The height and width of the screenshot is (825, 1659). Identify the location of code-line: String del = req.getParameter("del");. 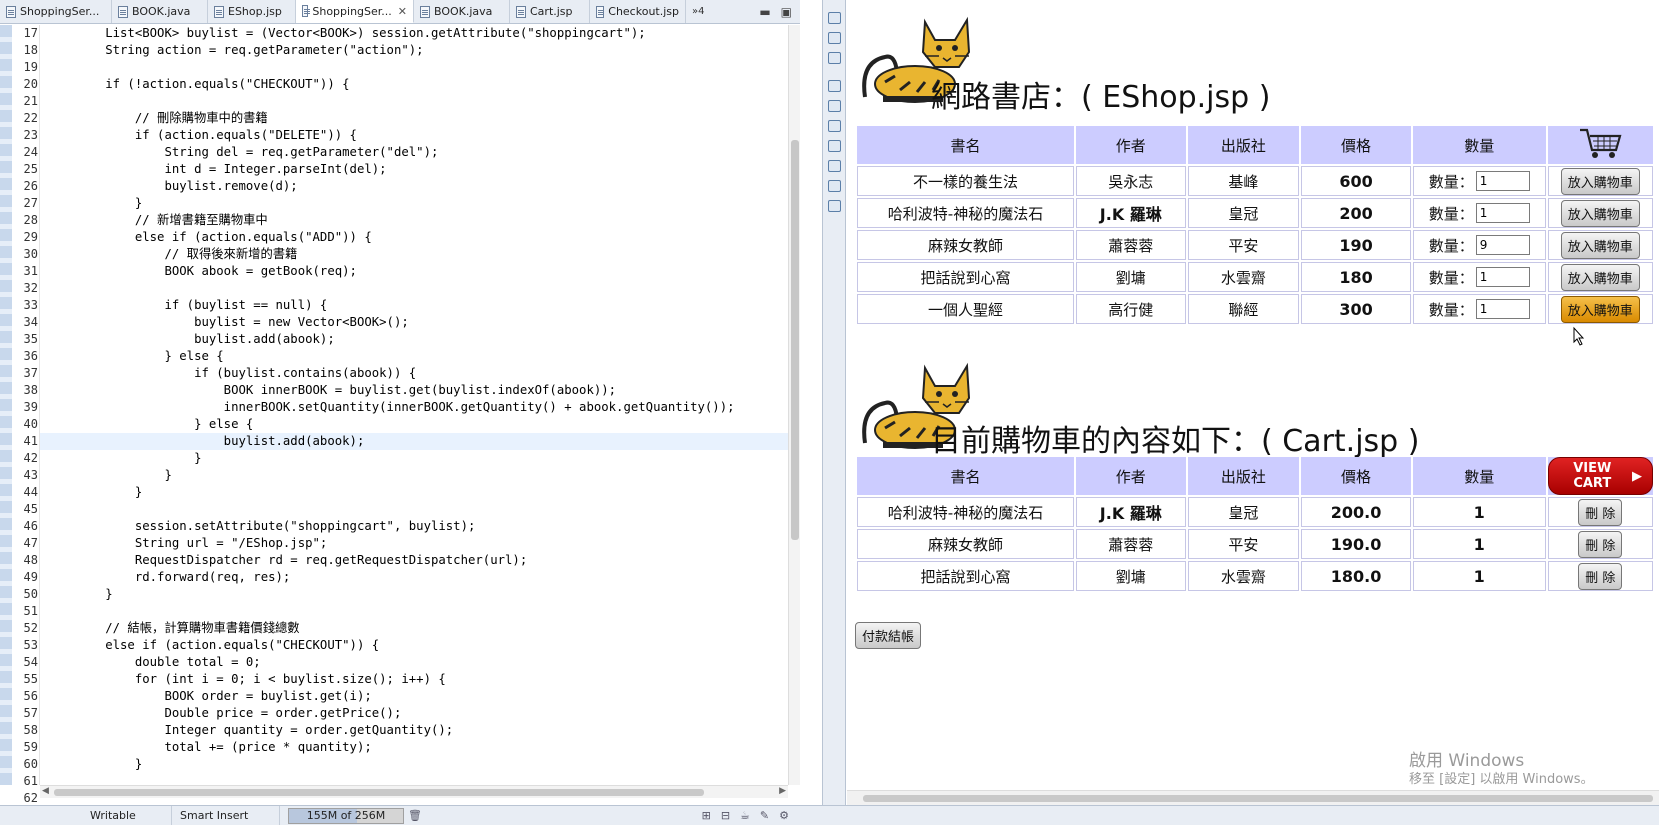
(414, 152).